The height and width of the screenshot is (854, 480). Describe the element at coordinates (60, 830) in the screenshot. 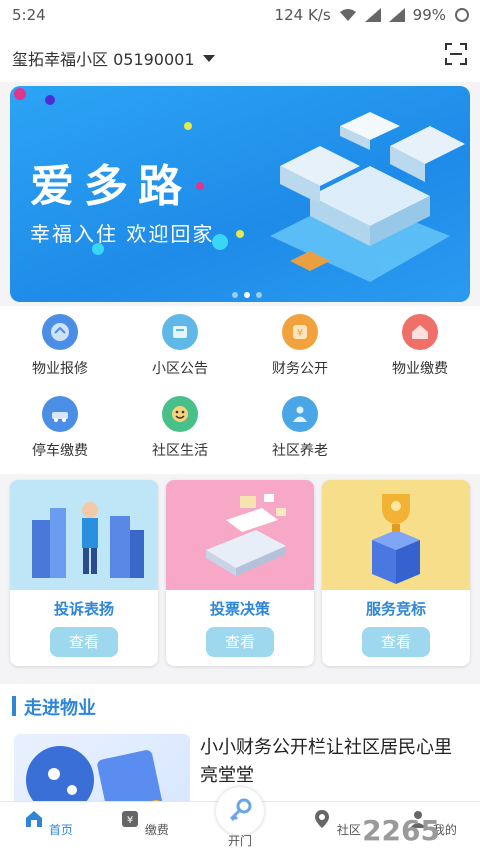

I see `tab-label: 首页` at that location.